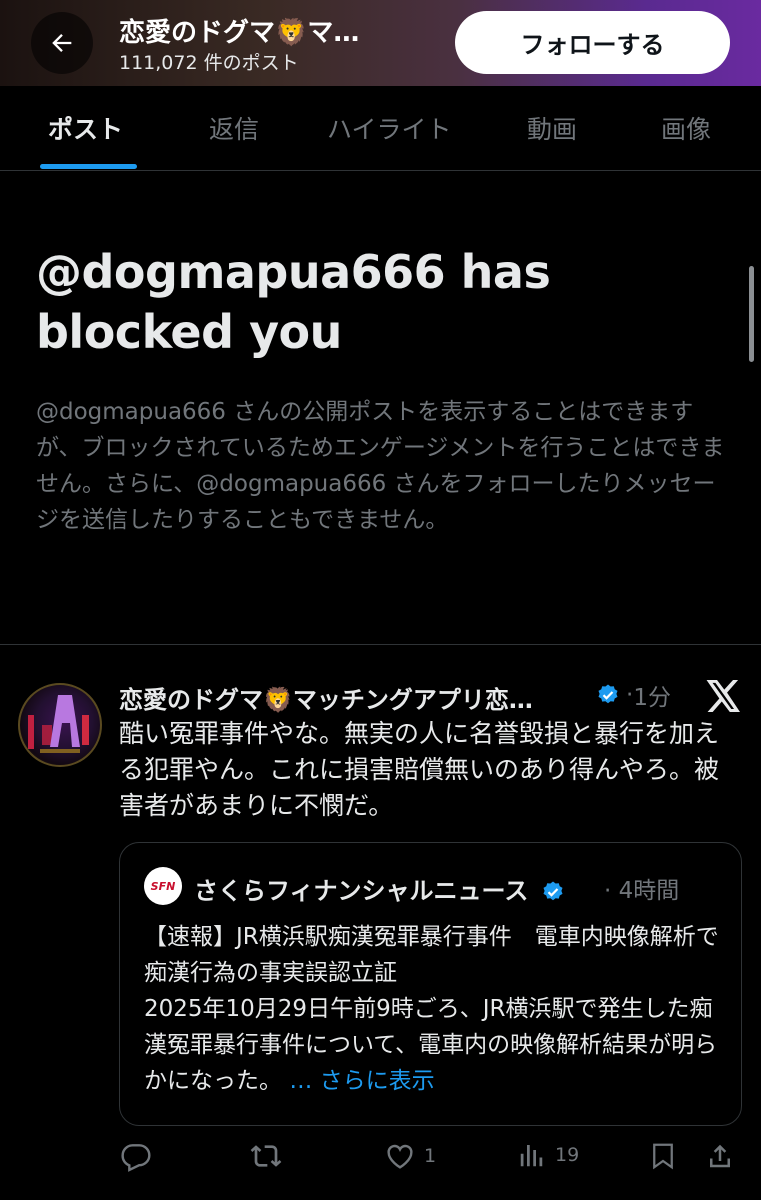 The height and width of the screenshot is (1200, 761). Describe the element at coordinates (592, 42) in the screenshot. I see `follow-button: フォローする` at that location.